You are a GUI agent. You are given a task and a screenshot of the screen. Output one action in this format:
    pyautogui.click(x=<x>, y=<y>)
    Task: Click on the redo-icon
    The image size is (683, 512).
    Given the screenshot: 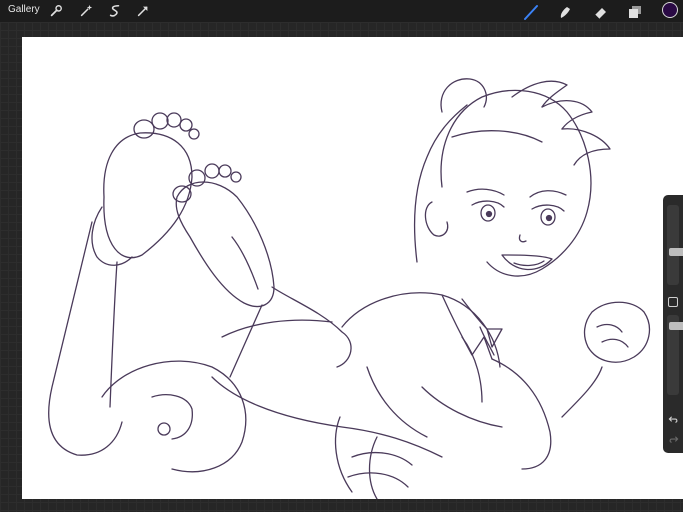 What is the action you would take?
    pyautogui.click(x=673, y=439)
    